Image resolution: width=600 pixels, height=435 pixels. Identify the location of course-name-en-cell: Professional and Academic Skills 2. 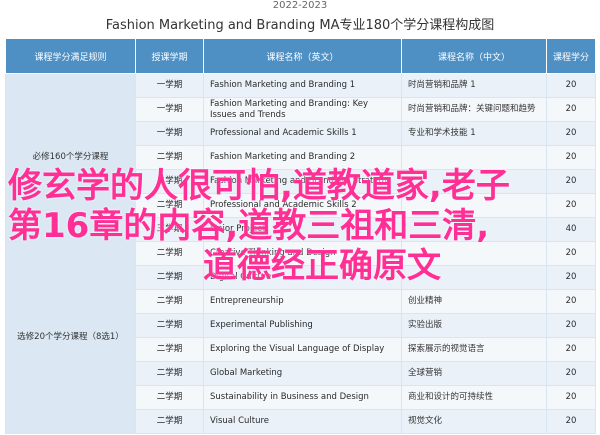
(302, 205).